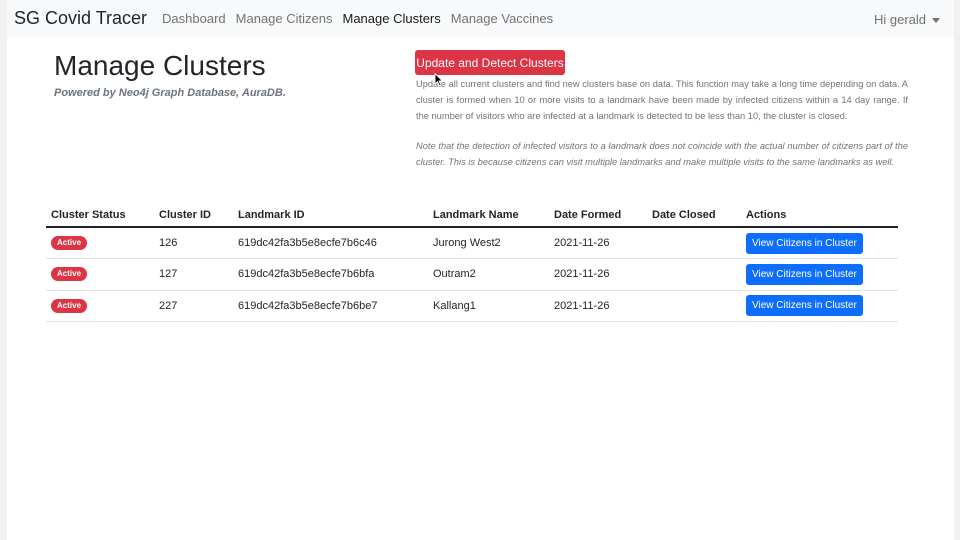 The width and height of the screenshot is (960, 540). I want to click on cell-landmark-name: Kallang1, so click(488, 306).